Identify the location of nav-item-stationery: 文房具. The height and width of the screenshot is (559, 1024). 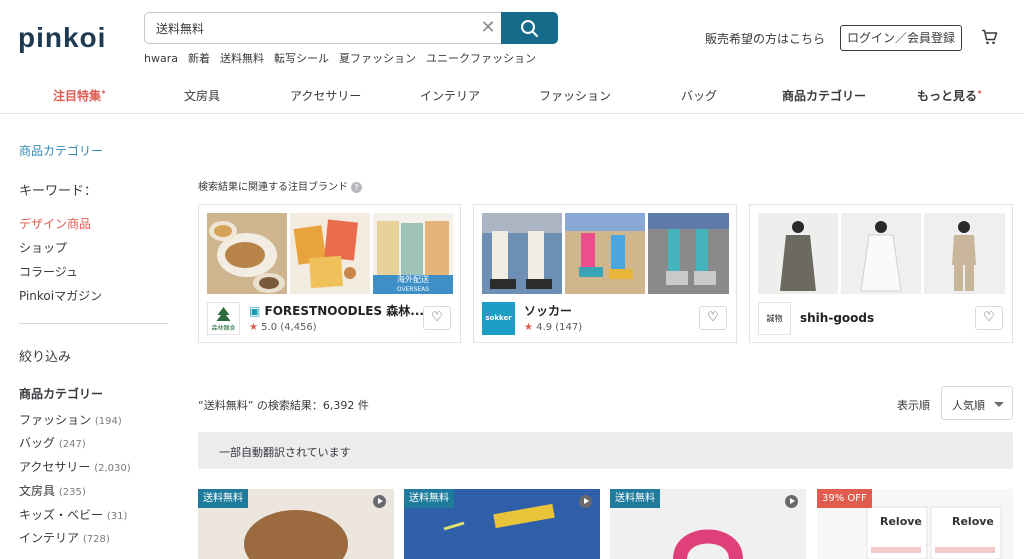
(202, 95).